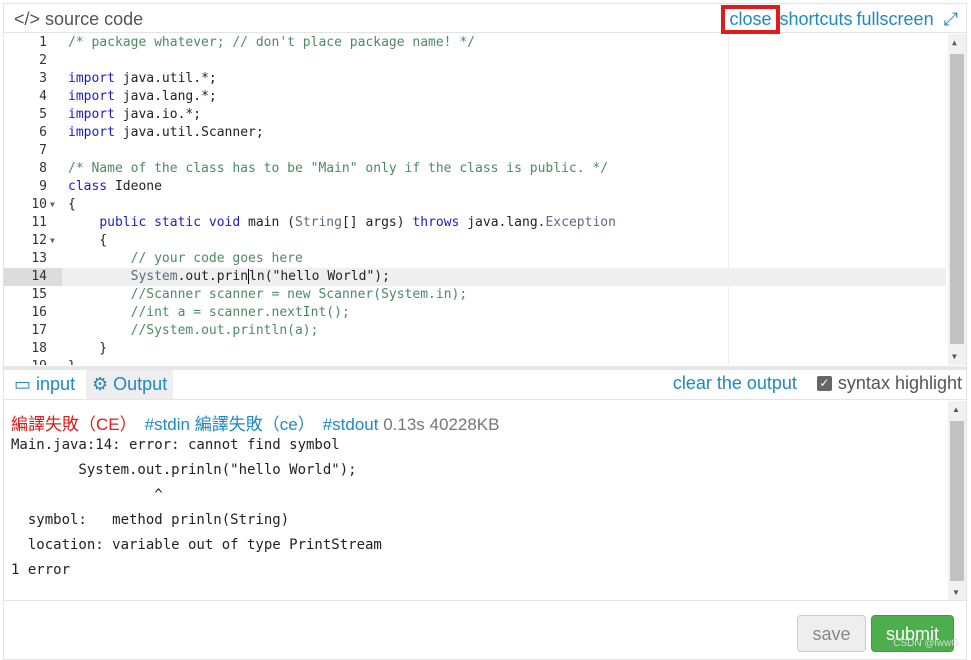  Describe the element at coordinates (193, 132) in the screenshot. I see `code-token: java.util.Scanner;` at that location.